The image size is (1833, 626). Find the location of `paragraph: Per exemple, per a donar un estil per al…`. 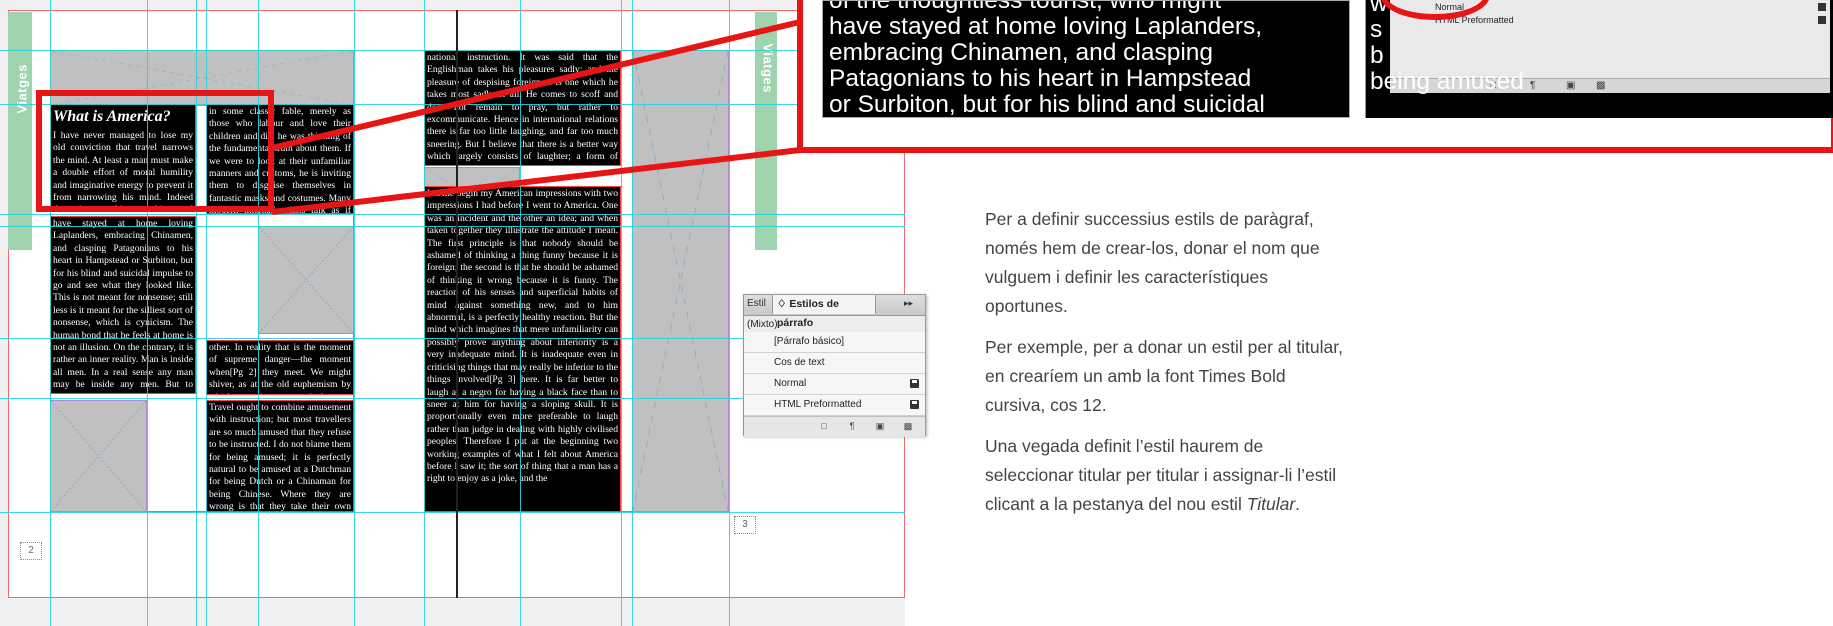

paragraph: Per exemple, per a donar un estil per al… is located at coordinates (1164, 376).